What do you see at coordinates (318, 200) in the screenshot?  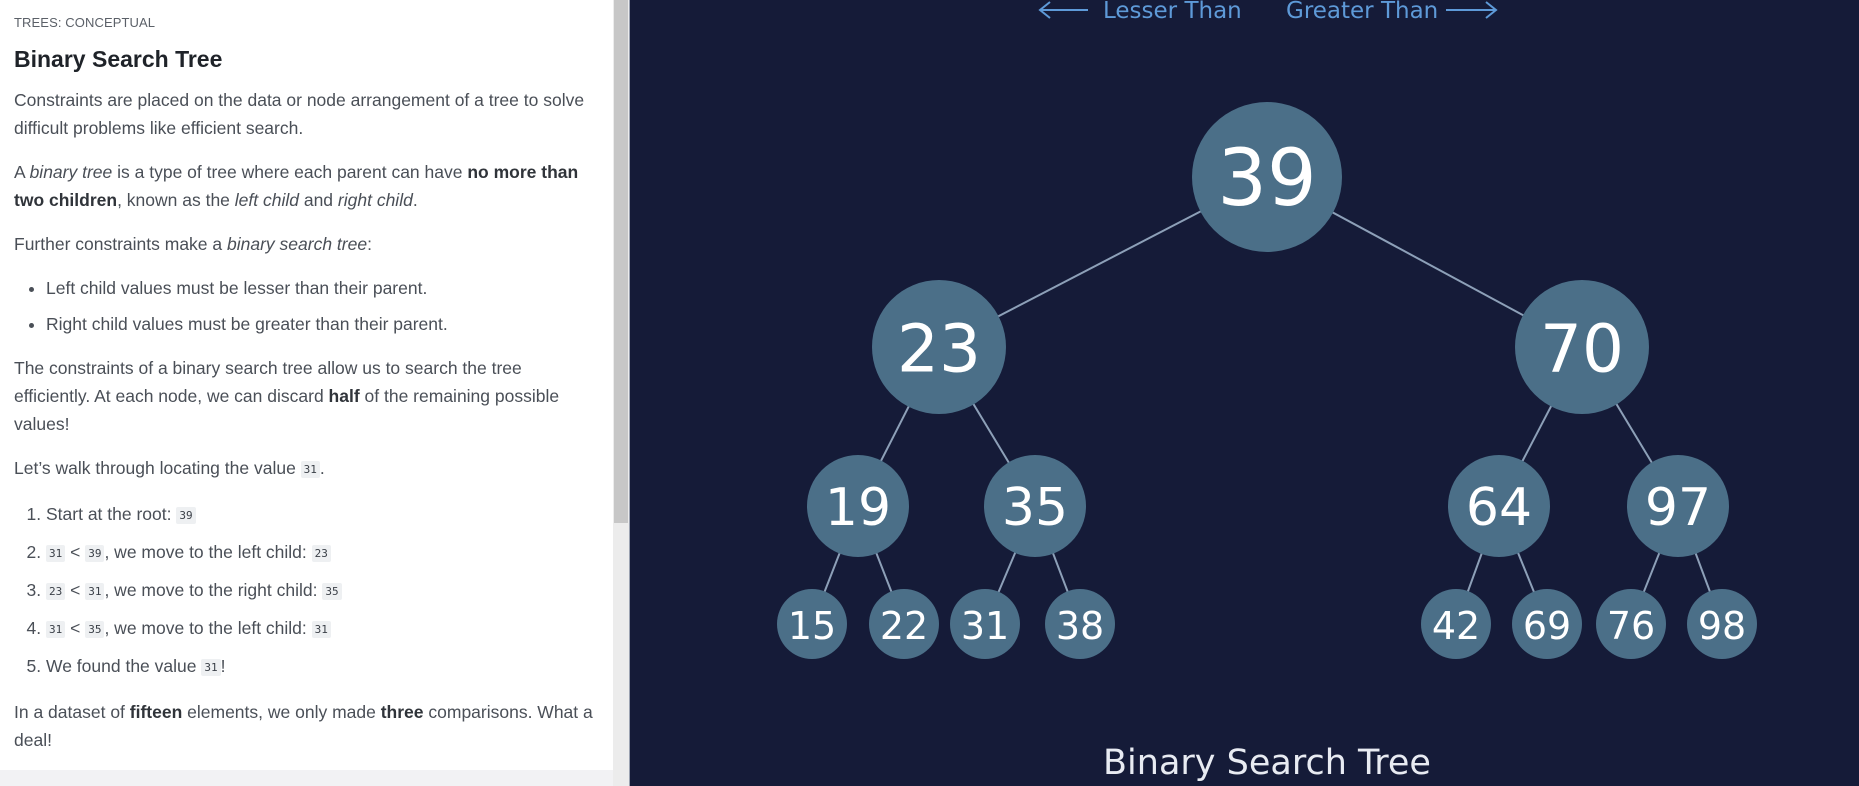 I see `text-run: and` at bounding box center [318, 200].